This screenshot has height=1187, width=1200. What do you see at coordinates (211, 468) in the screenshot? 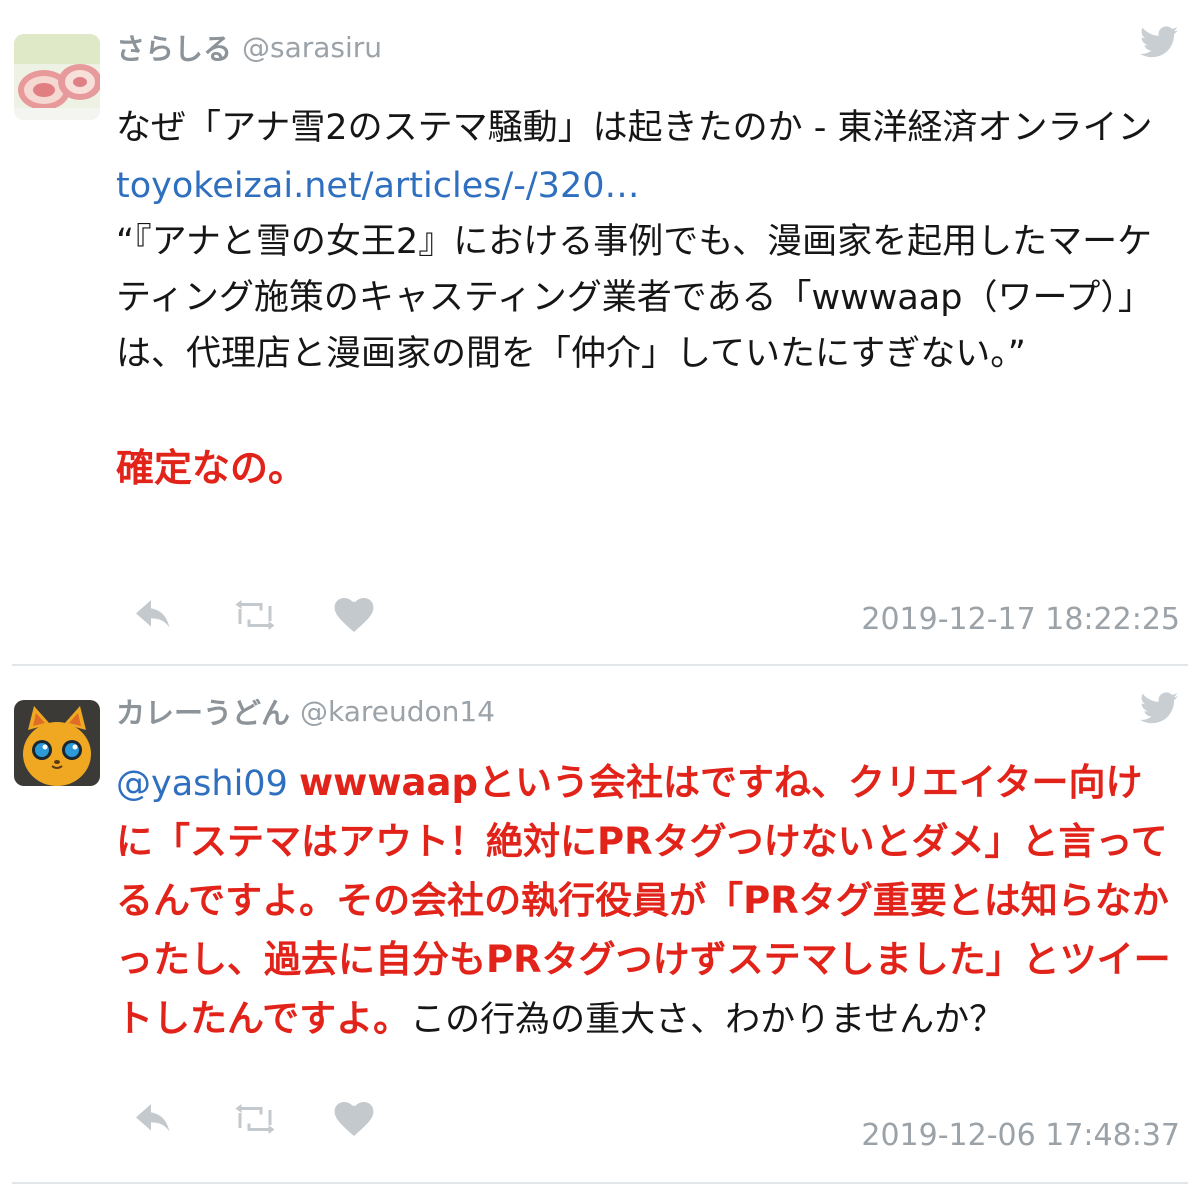
I see `emphasis-text: 確定なの。` at bounding box center [211, 468].